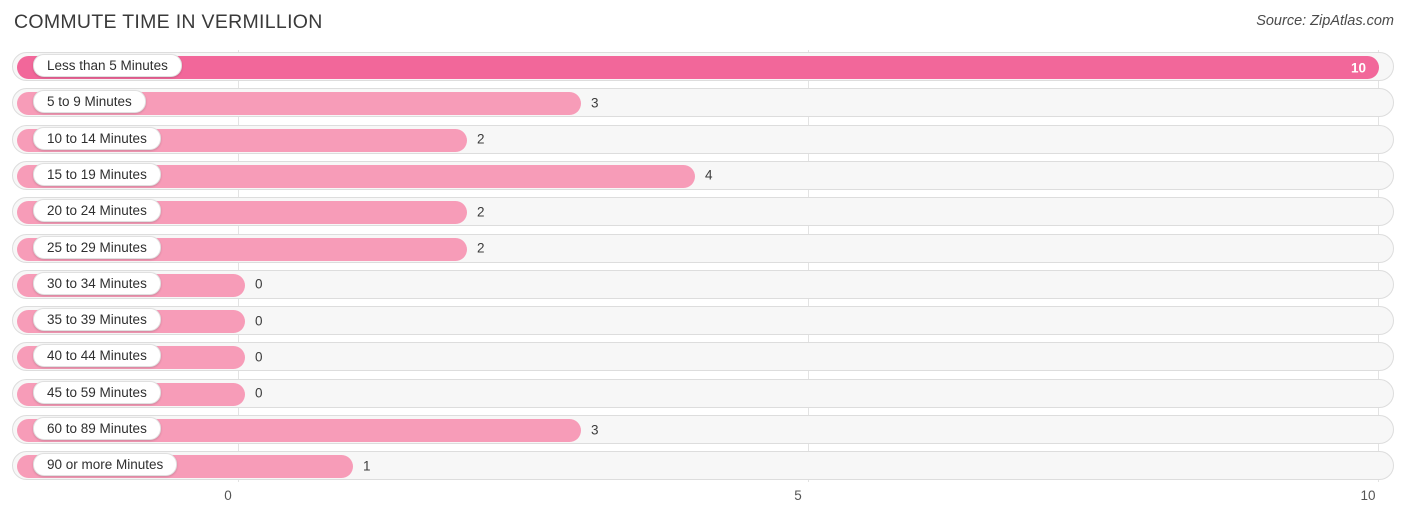 This screenshot has height=523, width=1406. What do you see at coordinates (97, 392) in the screenshot?
I see `category-label: 45 to 59 Minutes` at bounding box center [97, 392].